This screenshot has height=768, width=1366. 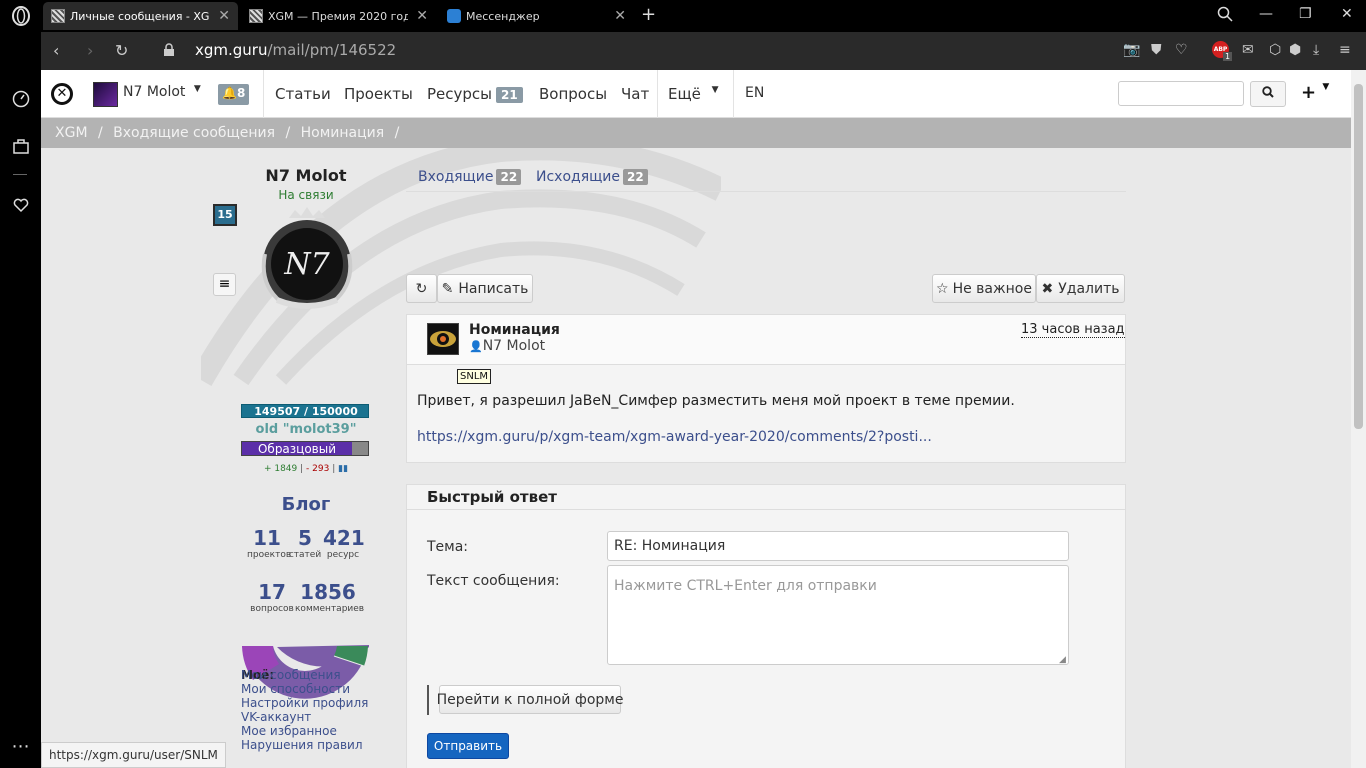 What do you see at coordinates (1156, 50) in the screenshot?
I see `shield-icon: ⛊` at bounding box center [1156, 50].